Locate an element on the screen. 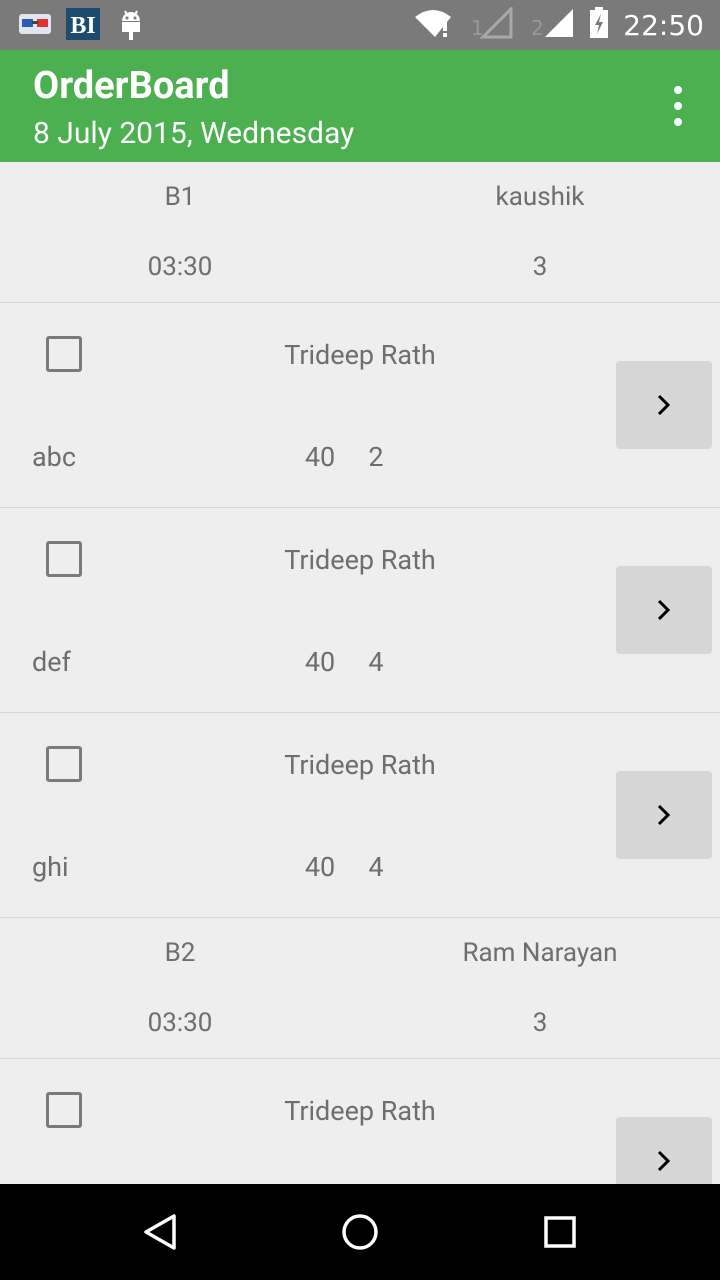 This screenshot has height=1280, width=720. signal-sim1-icon: 1 is located at coordinates (490, 24).